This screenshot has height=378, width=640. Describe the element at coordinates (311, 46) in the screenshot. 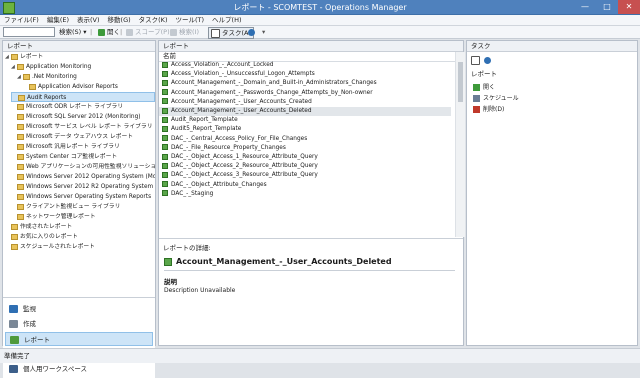

I see `results-pane-header: レポート` at that location.